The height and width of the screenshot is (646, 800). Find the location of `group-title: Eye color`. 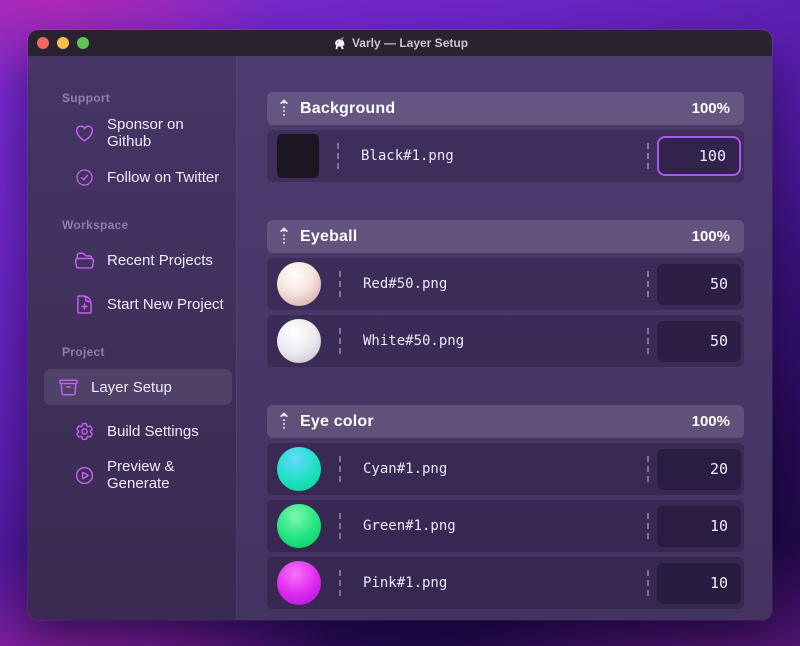

group-title: Eye color is located at coordinates (337, 421).